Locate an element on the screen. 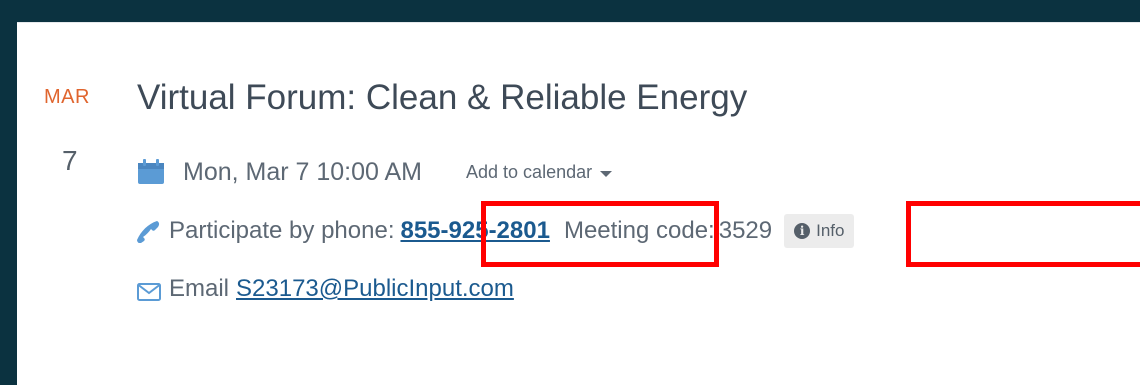 This screenshot has width=1140, height=385. phone-number-link: 855-925-2801 is located at coordinates (474, 231).